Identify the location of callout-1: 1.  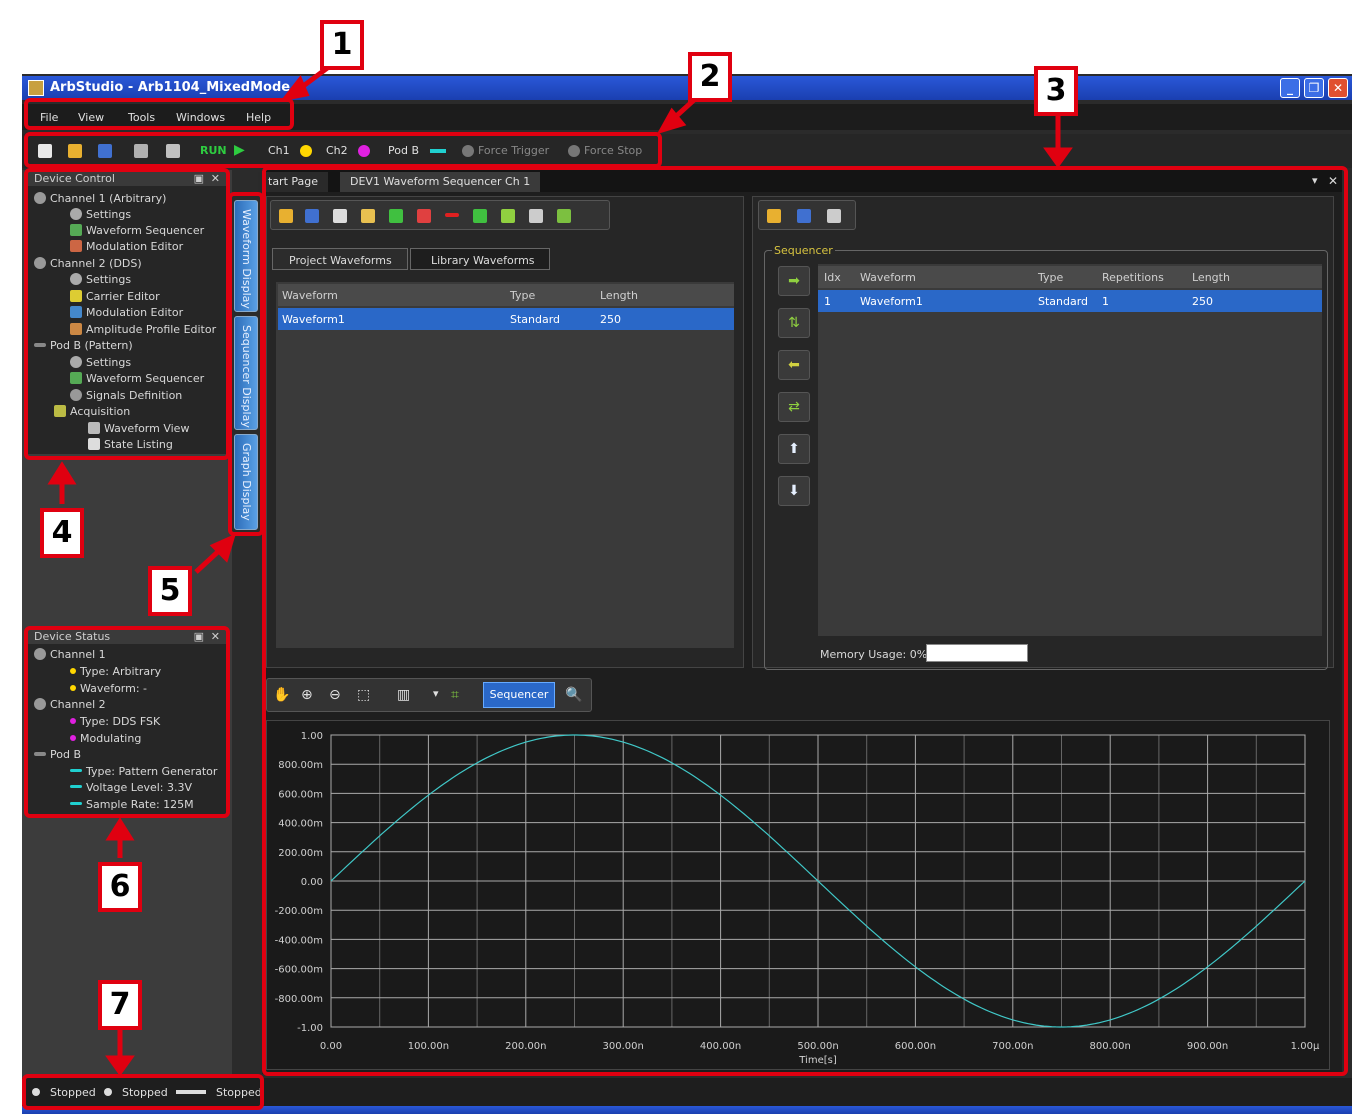
(342, 45).